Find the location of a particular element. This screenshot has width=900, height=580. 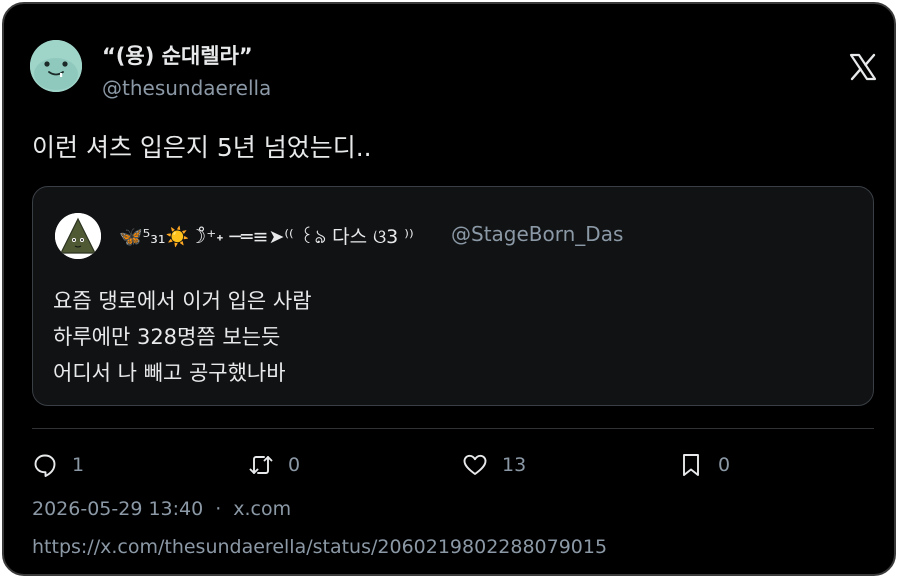

quoted-handle: @StageBorn_Das is located at coordinates (537, 234).